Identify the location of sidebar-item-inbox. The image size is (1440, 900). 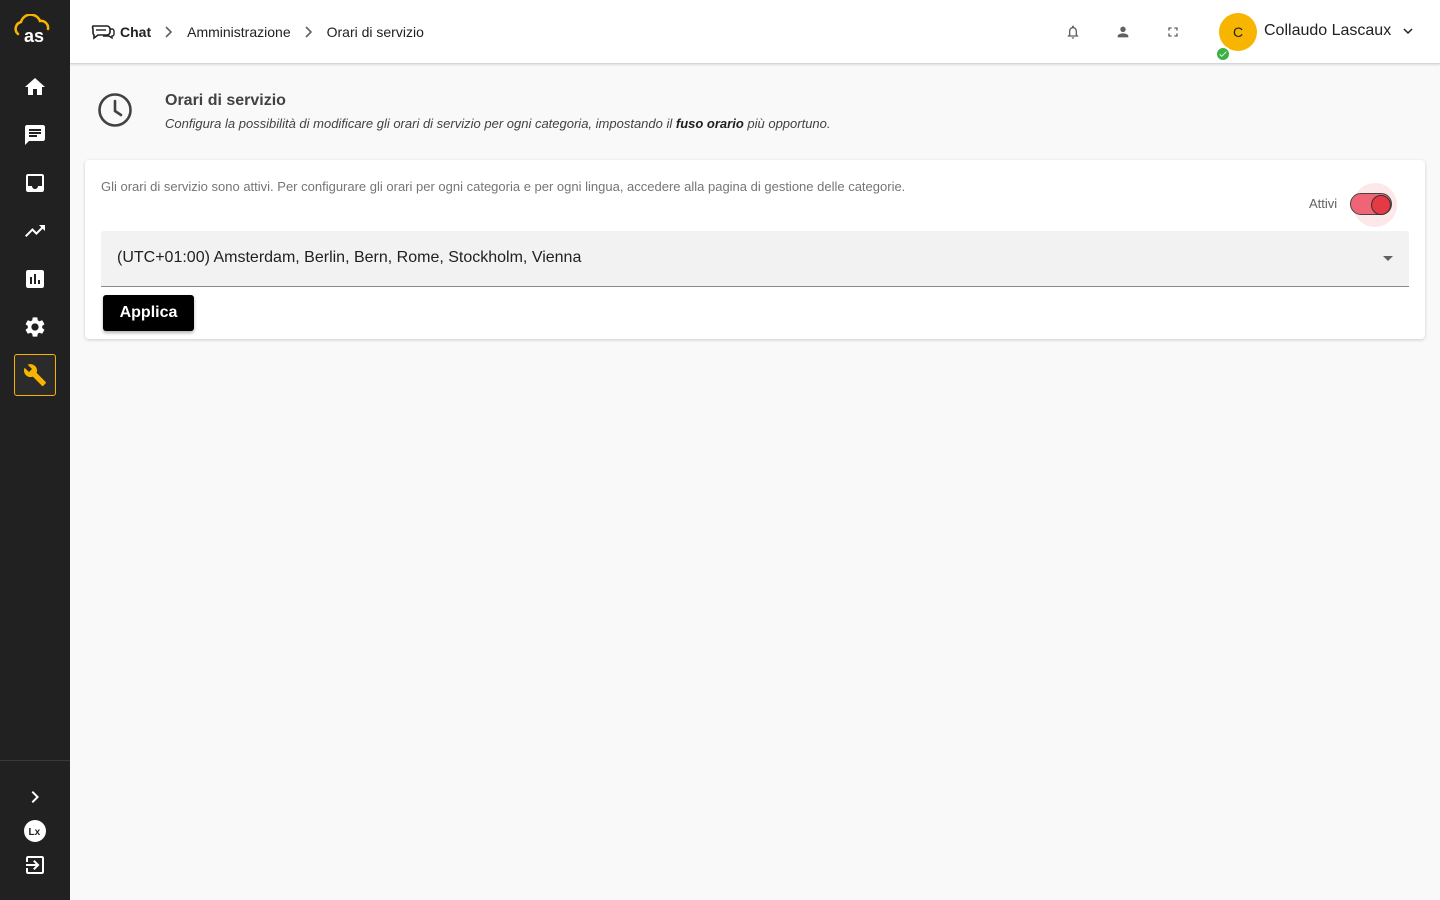
(35, 183).